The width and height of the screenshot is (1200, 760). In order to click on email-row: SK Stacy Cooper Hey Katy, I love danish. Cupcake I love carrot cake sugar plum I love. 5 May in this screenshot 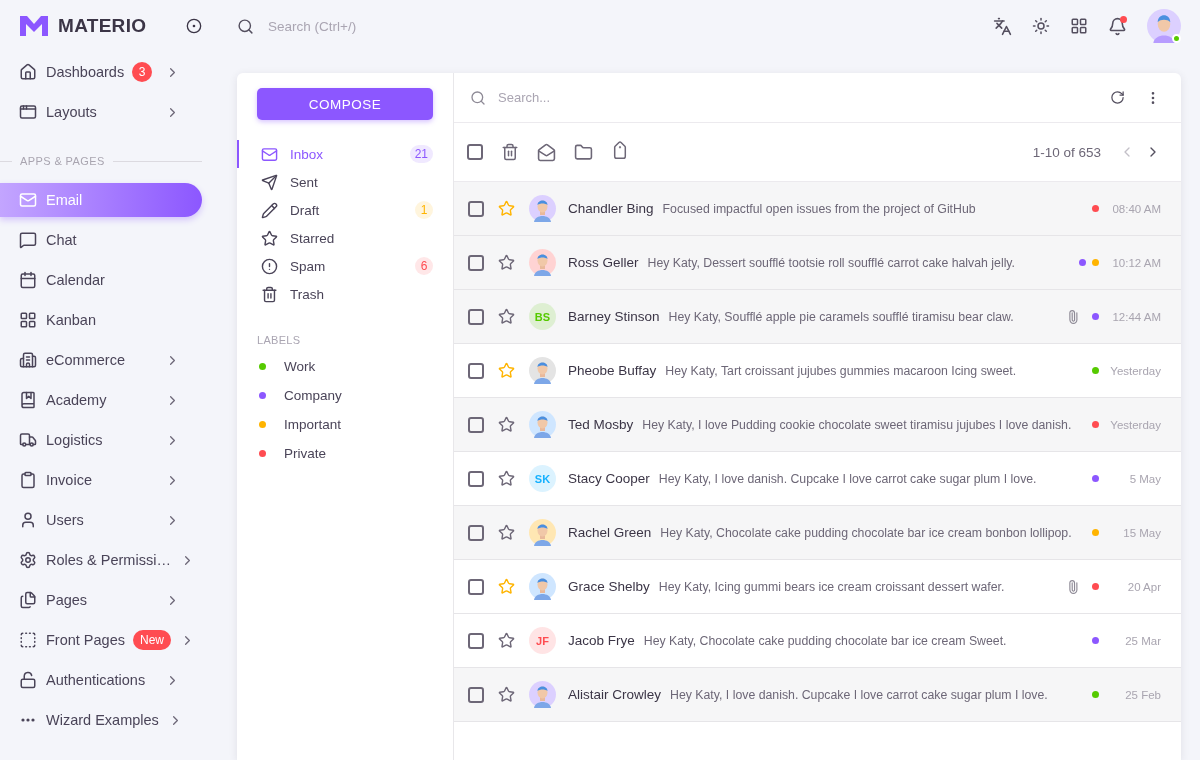, I will do `click(817, 479)`.